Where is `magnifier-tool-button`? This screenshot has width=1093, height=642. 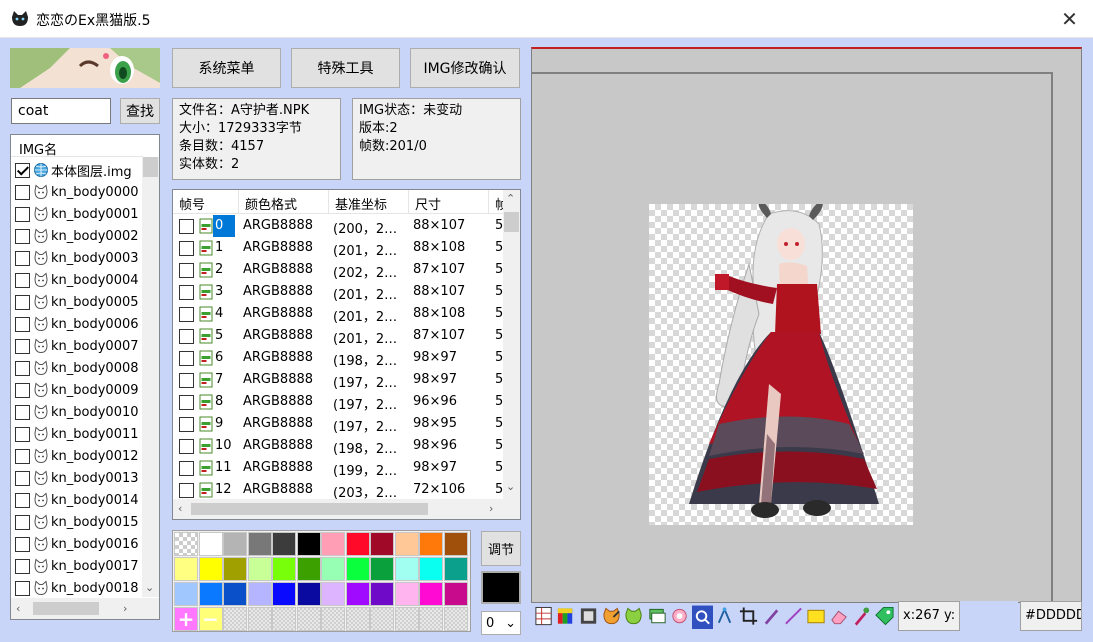 magnifier-tool-button is located at coordinates (703, 617).